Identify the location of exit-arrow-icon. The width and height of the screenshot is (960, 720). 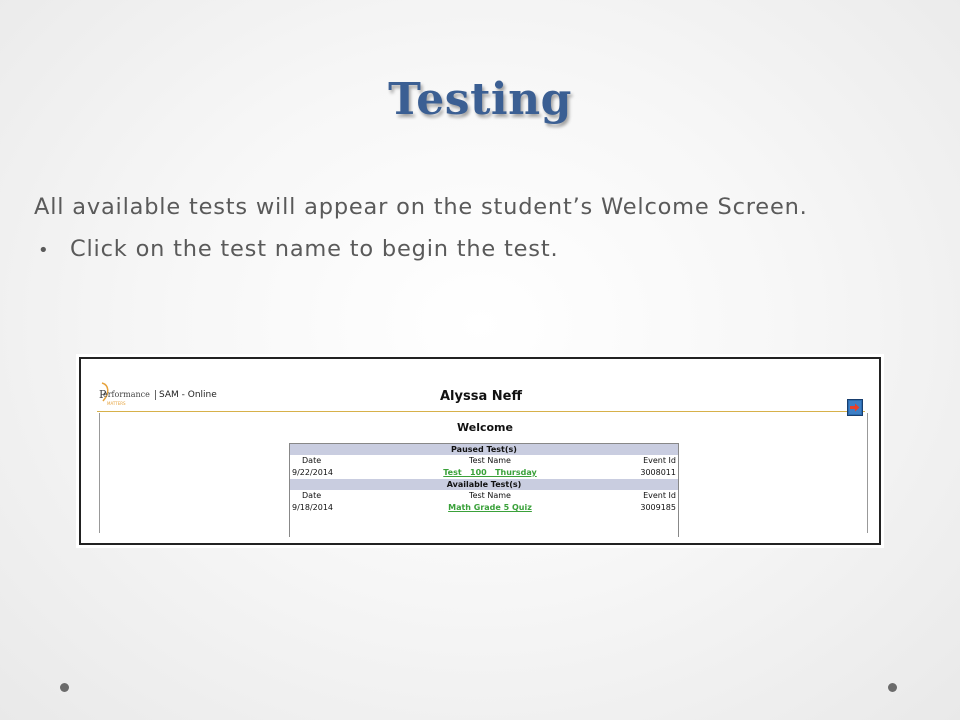
(855, 407).